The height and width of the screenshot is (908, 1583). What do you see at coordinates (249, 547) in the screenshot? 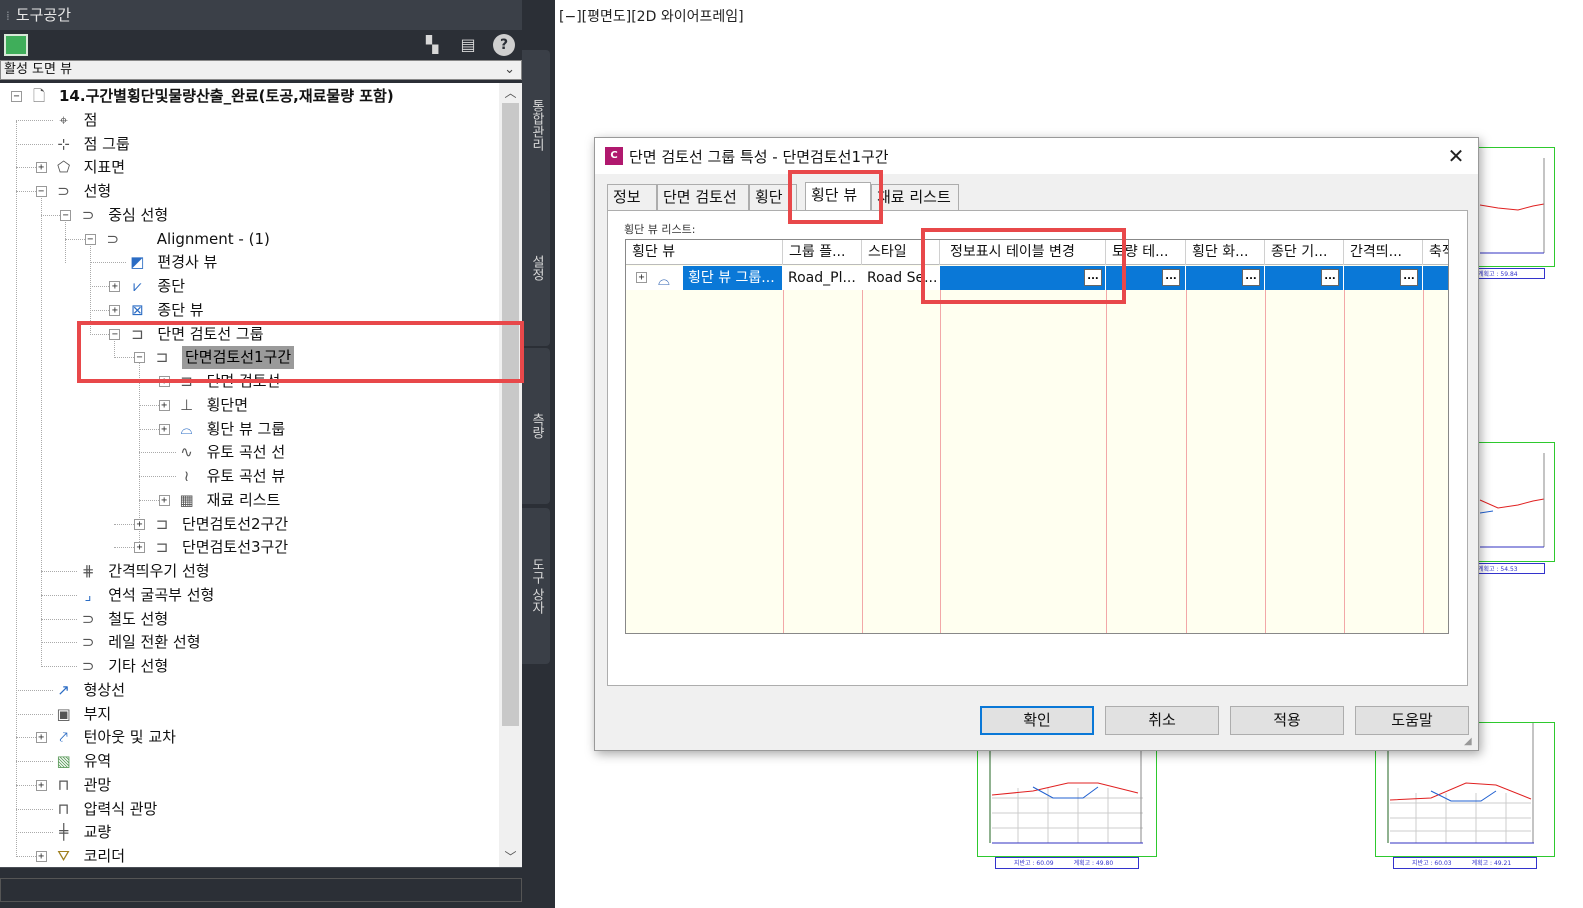
I see `tree-node: + ⊐ 단면검토선3구간` at bounding box center [249, 547].